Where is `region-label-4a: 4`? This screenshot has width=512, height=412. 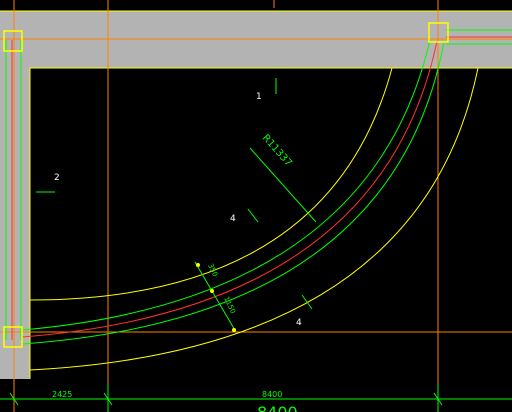
region-label-4a: 4 is located at coordinates (233, 219).